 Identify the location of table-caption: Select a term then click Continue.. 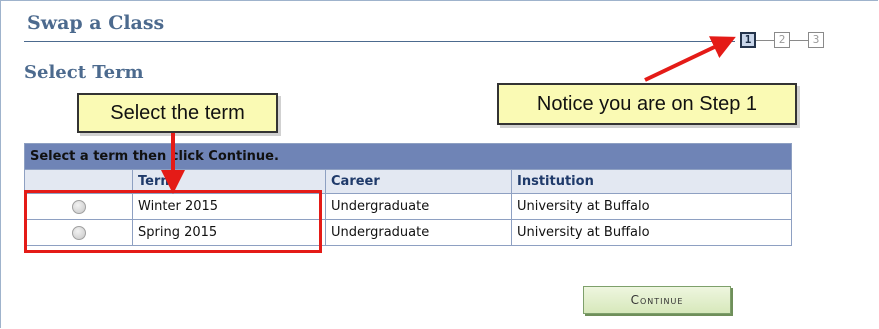
(408, 156).